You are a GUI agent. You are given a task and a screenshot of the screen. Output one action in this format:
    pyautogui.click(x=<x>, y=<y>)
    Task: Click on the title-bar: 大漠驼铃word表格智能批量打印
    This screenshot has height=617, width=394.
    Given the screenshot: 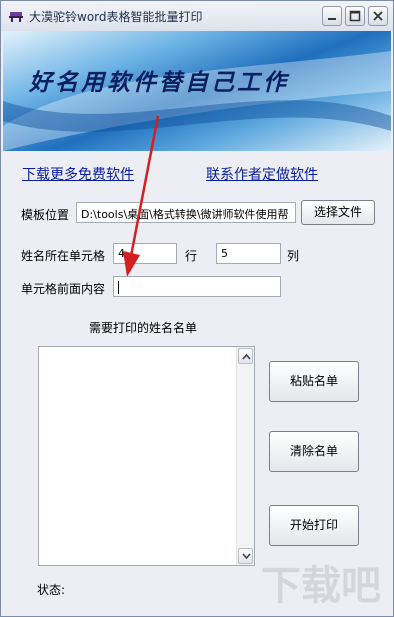 What is the action you would take?
    pyautogui.click(x=197, y=16)
    